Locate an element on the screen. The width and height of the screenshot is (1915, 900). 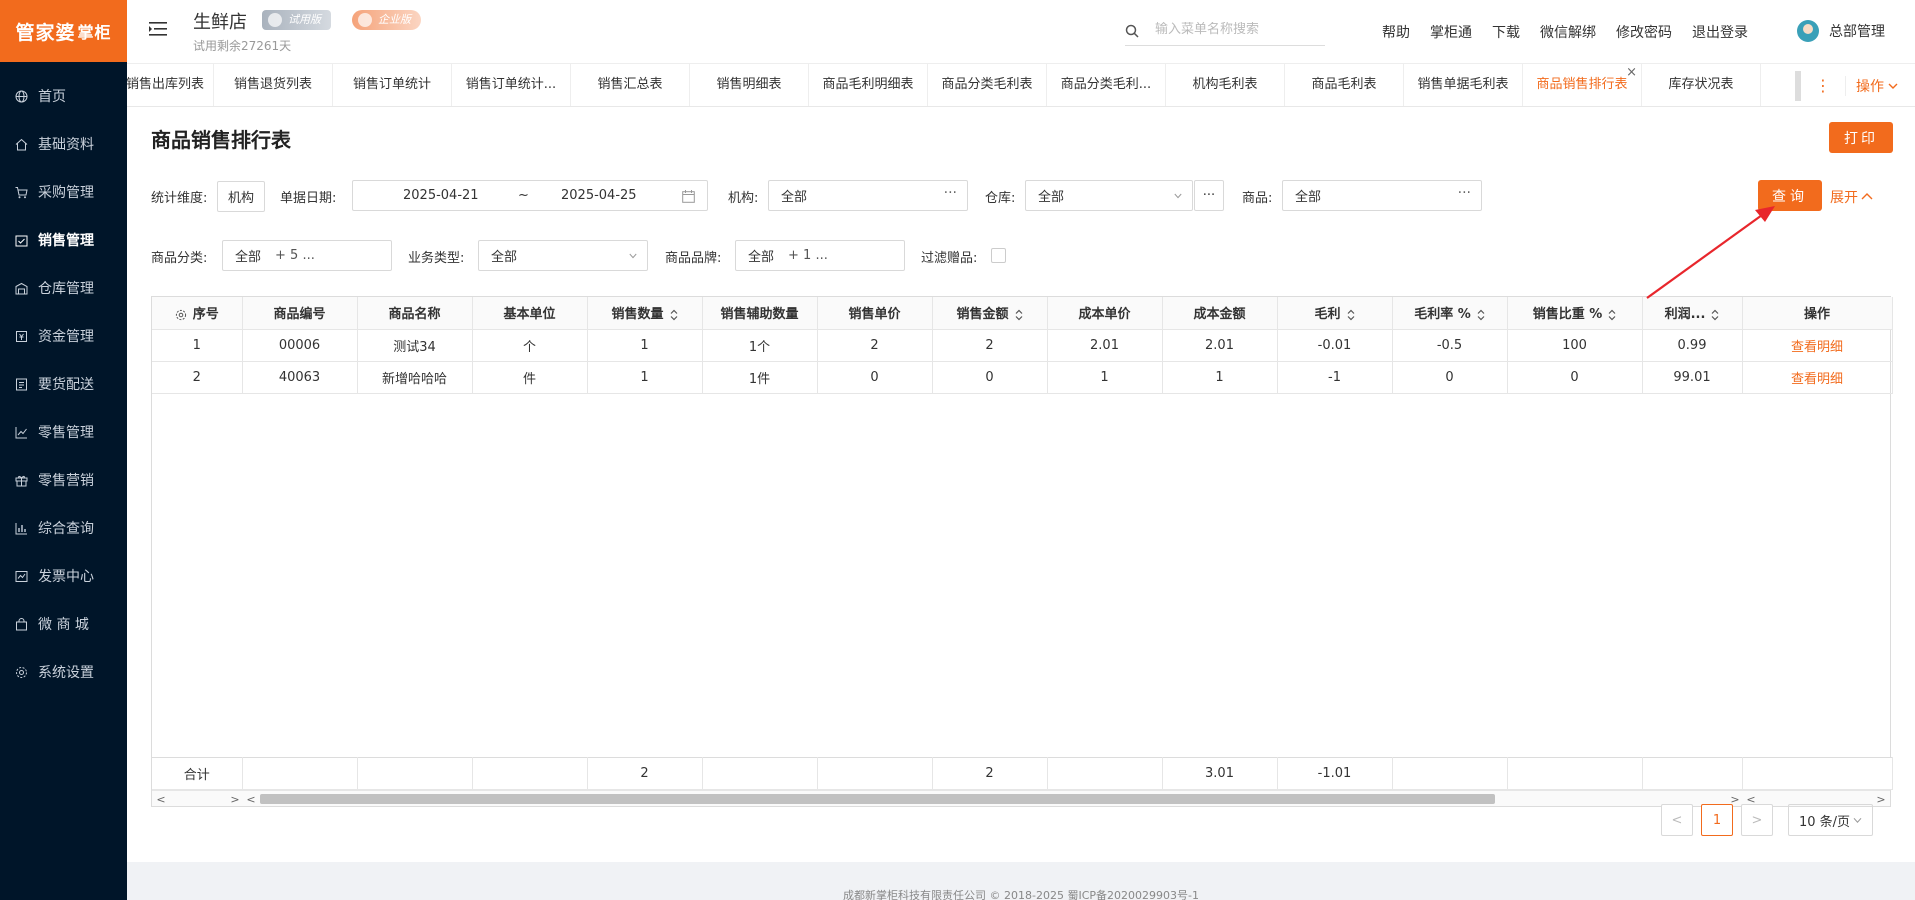
tab-5: 销售汇总表 is located at coordinates (630, 85).